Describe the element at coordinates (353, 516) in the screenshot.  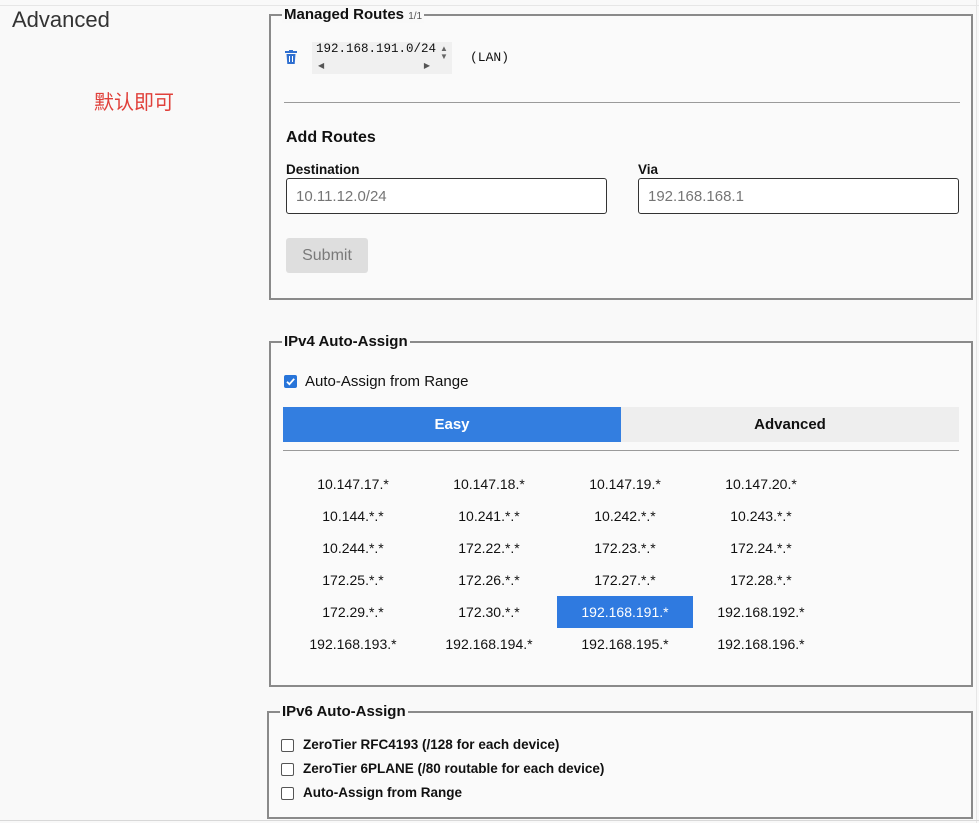
I see `range-option: 10.144.*.*` at that location.